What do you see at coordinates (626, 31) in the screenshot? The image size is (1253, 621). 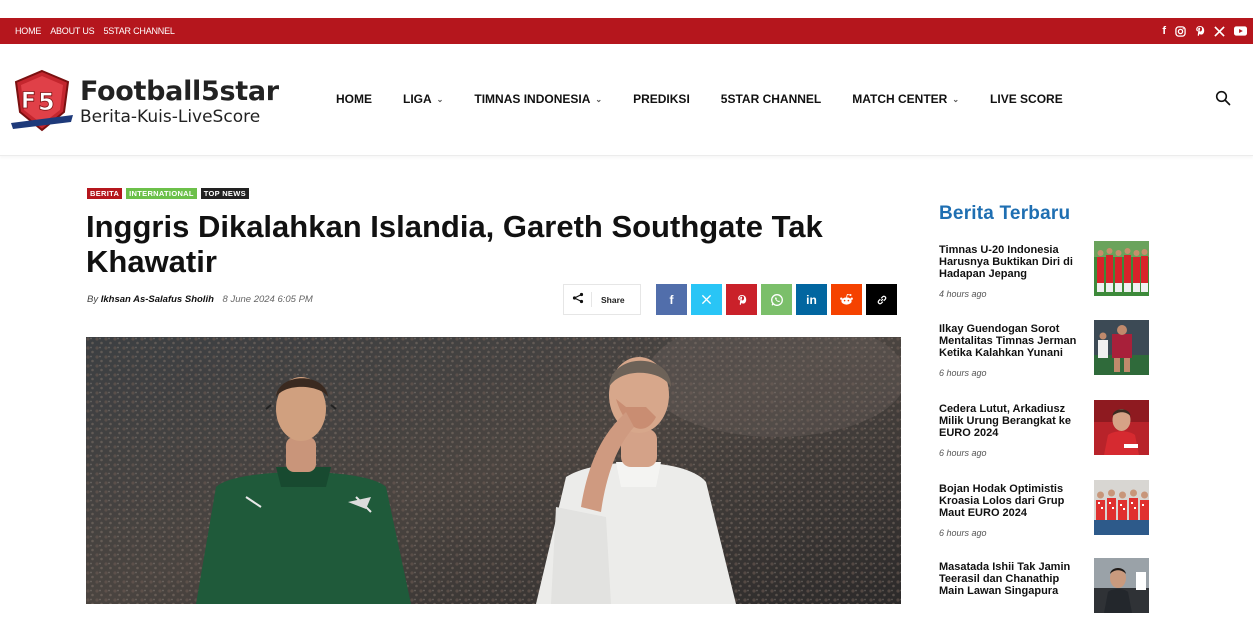 I see `top-bar: HOME ABOUT US 5STAR CHANNEL f` at bounding box center [626, 31].